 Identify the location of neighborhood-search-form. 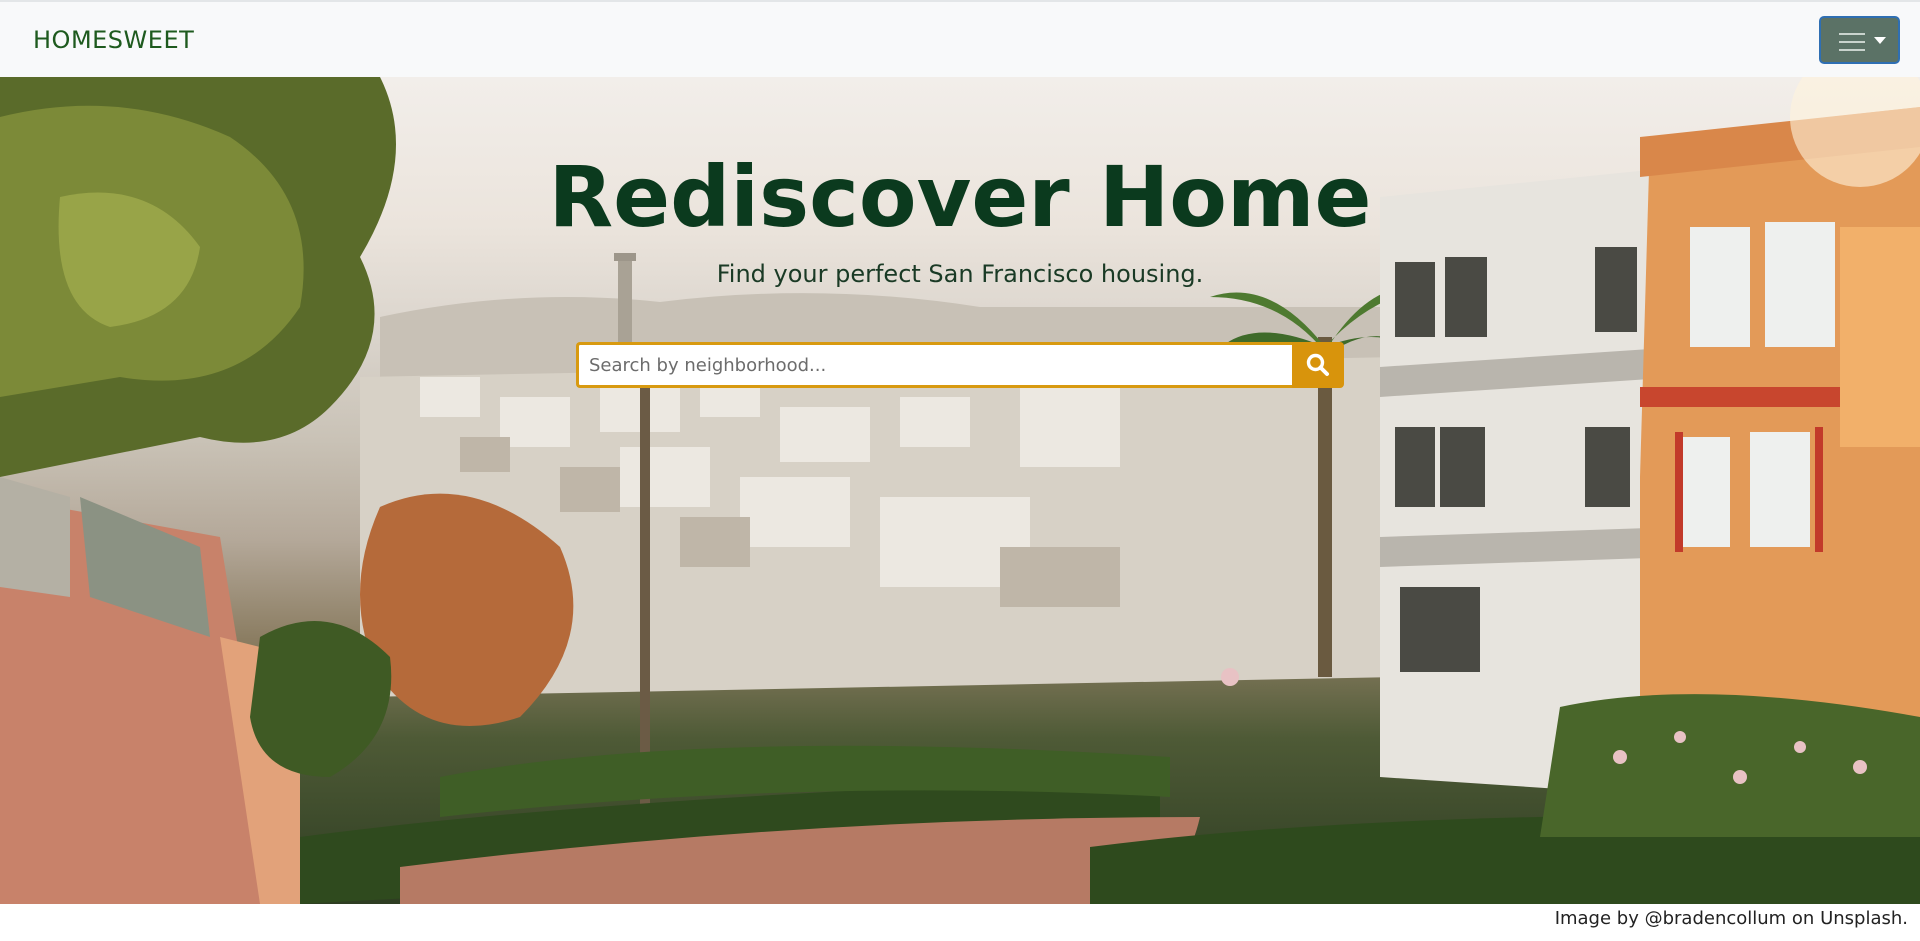
(960, 365).